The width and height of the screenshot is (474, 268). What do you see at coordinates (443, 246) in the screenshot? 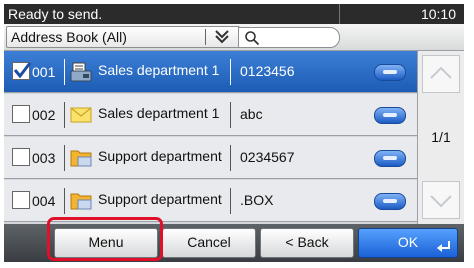
I see `enter-arrow-icon` at bounding box center [443, 246].